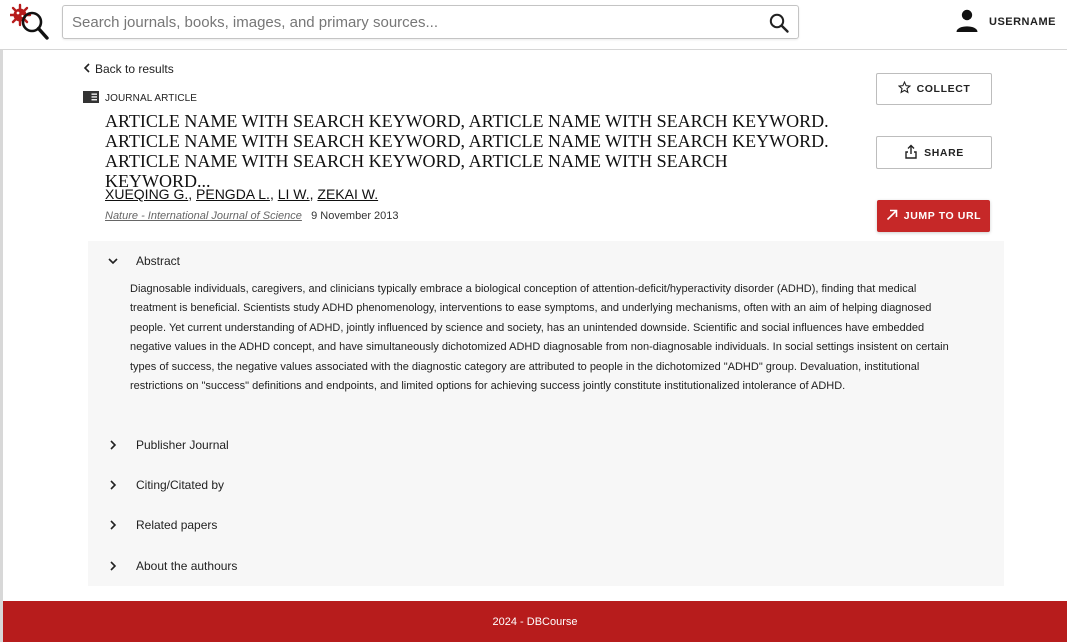 Image resolution: width=1067 pixels, height=642 pixels. Describe the element at coordinates (151, 98) in the screenshot. I see `article-type-label: JOURNAL ARTICLE` at that location.